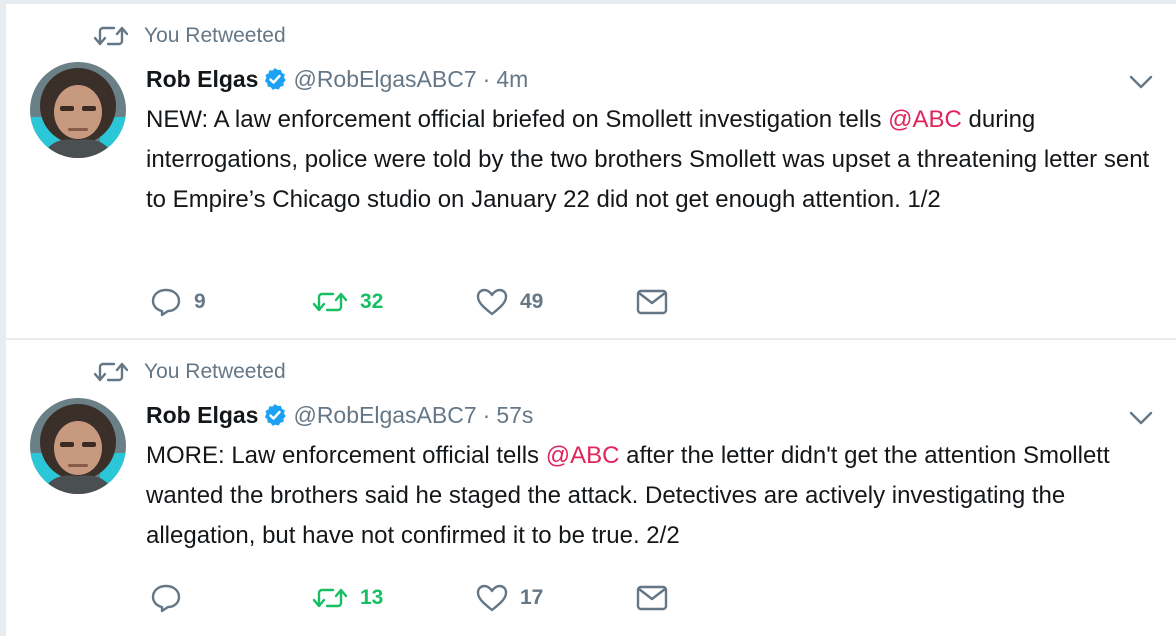 This screenshot has width=1176, height=636. What do you see at coordinates (372, 597) in the screenshot?
I see `retweet-count: 13` at bounding box center [372, 597].